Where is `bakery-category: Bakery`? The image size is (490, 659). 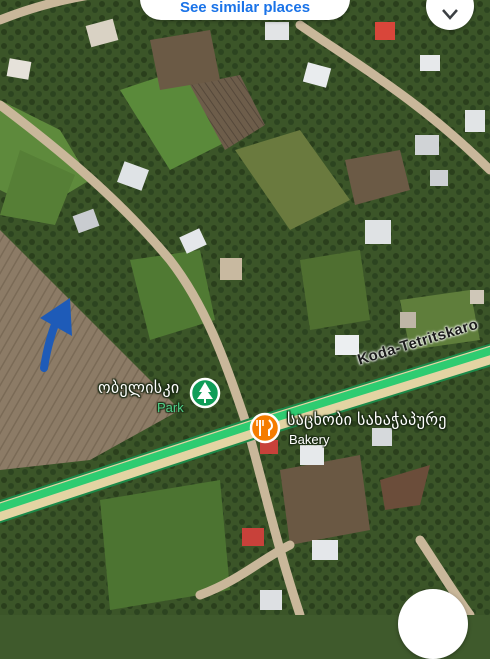
bakery-category: Bakery is located at coordinates (309, 439).